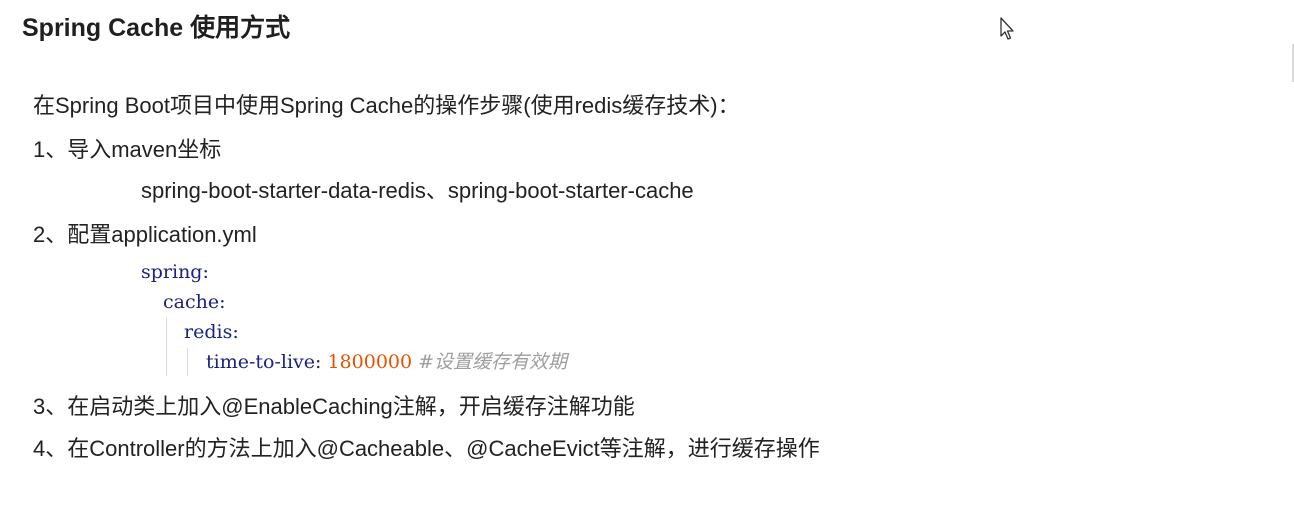 This screenshot has width=1294, height=514. Describe the element at coordinates (1008, 29) in the screenshot. I see `mouse-pointer-icon` at that location.